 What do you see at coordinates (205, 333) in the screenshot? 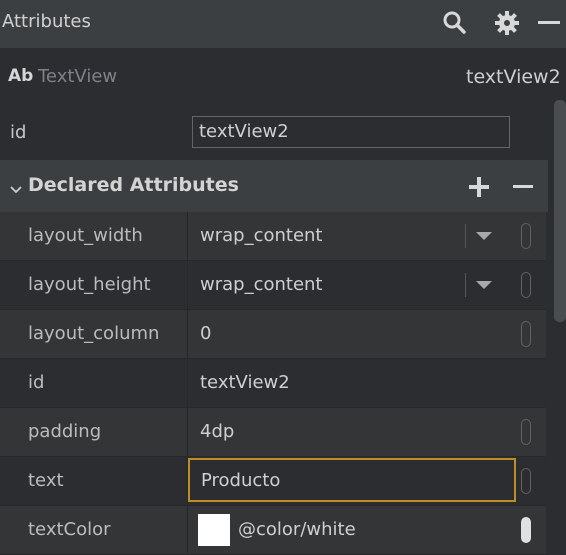
I see `attribute-value: 0` at bounding box center [205, 333].